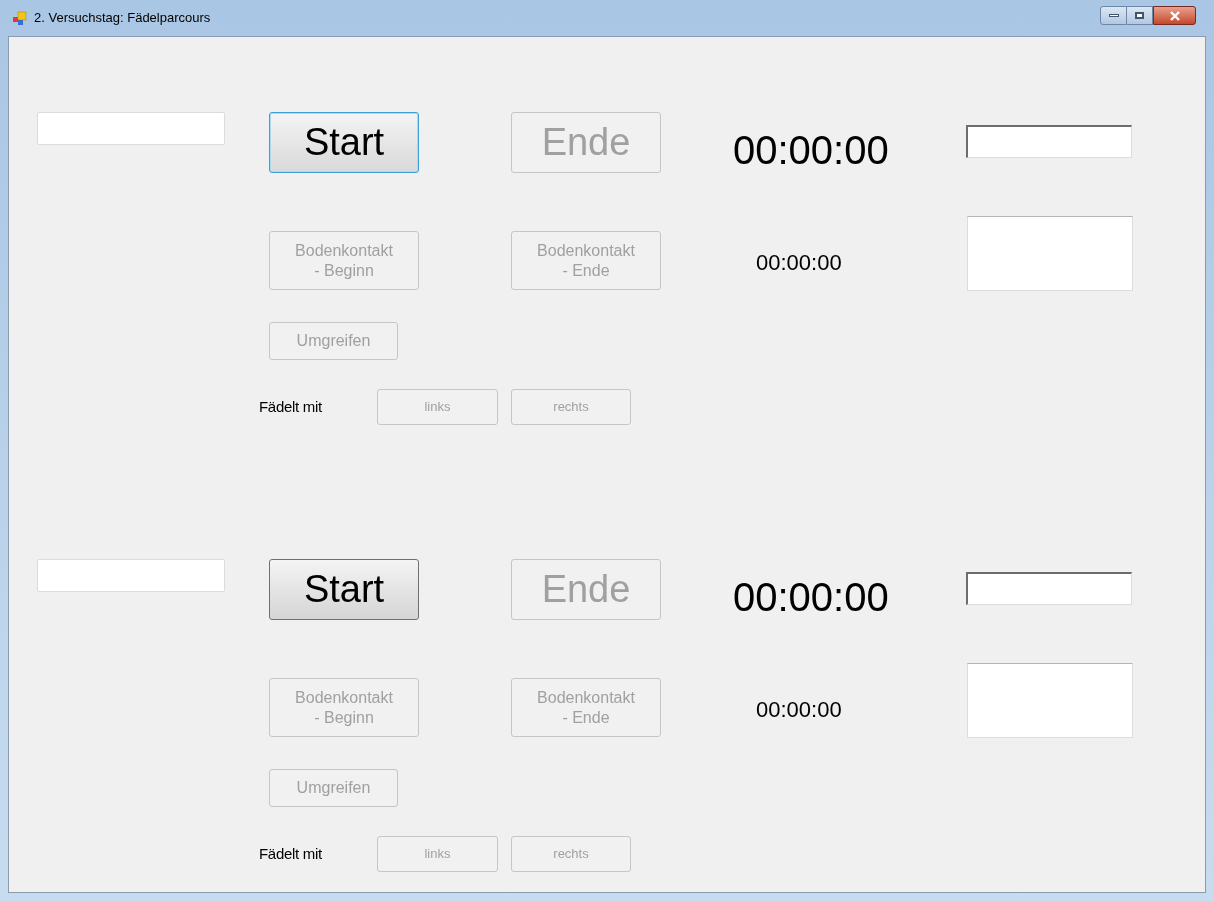 Image resolution: width=1214 pixels, height=901 pixels. Describe the element at coordinates (20, 18) in the screenshot. I see `app-icon` at that location.